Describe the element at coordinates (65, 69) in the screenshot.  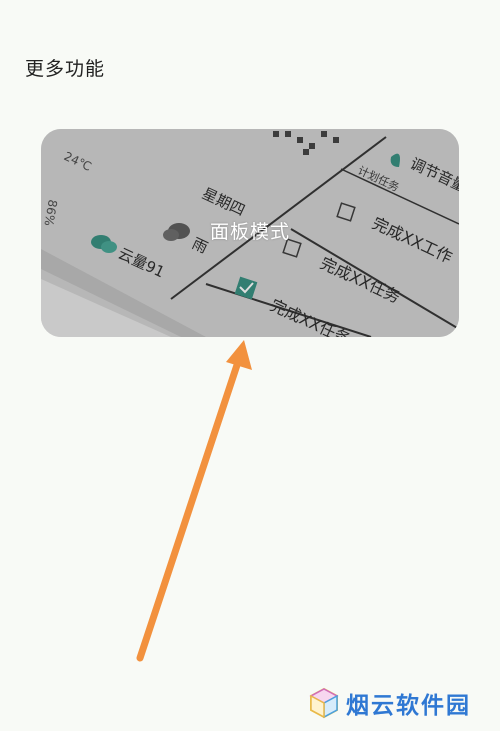
I see `section-title: 更多功能` at that location.